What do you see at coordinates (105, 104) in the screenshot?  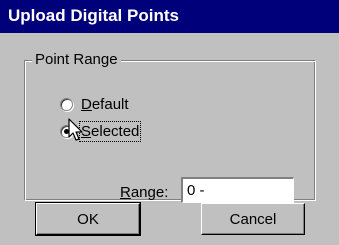 I see `default-radio-label: Default` at bounding box center [105, 104].